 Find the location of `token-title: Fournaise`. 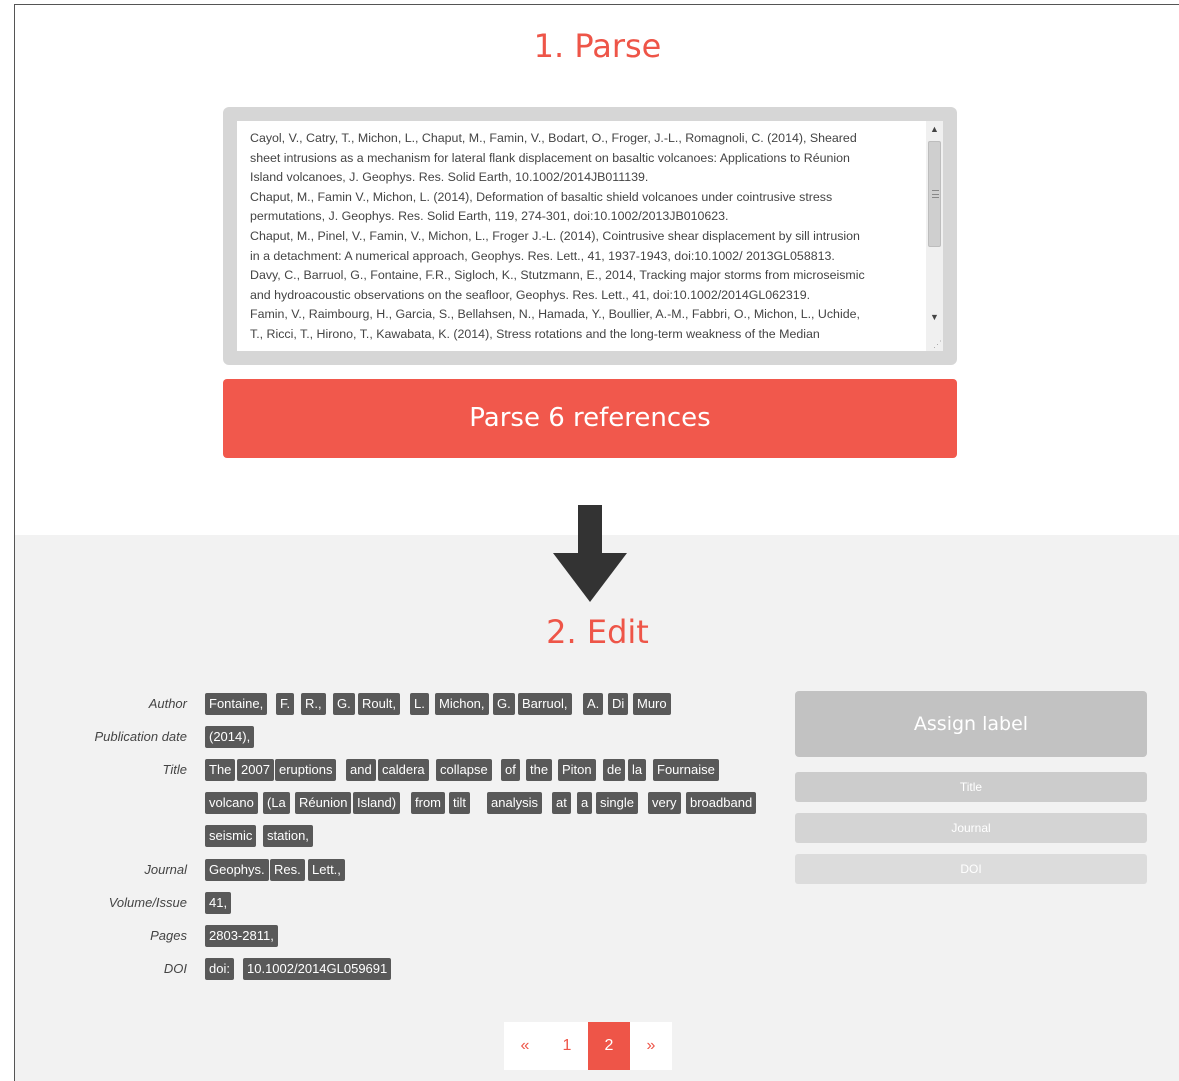

token-title: Fournaise is located at coordinates (686, 770).